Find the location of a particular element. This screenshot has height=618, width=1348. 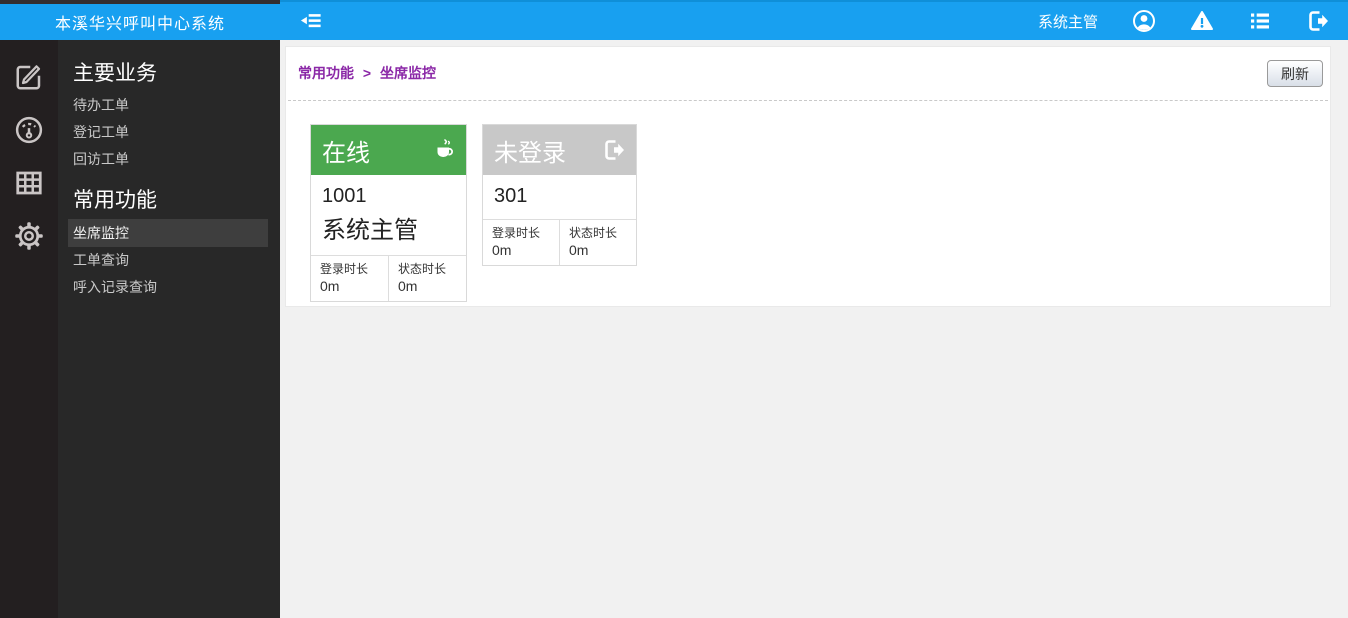

user-icon is located at coordinates (1144, 21).